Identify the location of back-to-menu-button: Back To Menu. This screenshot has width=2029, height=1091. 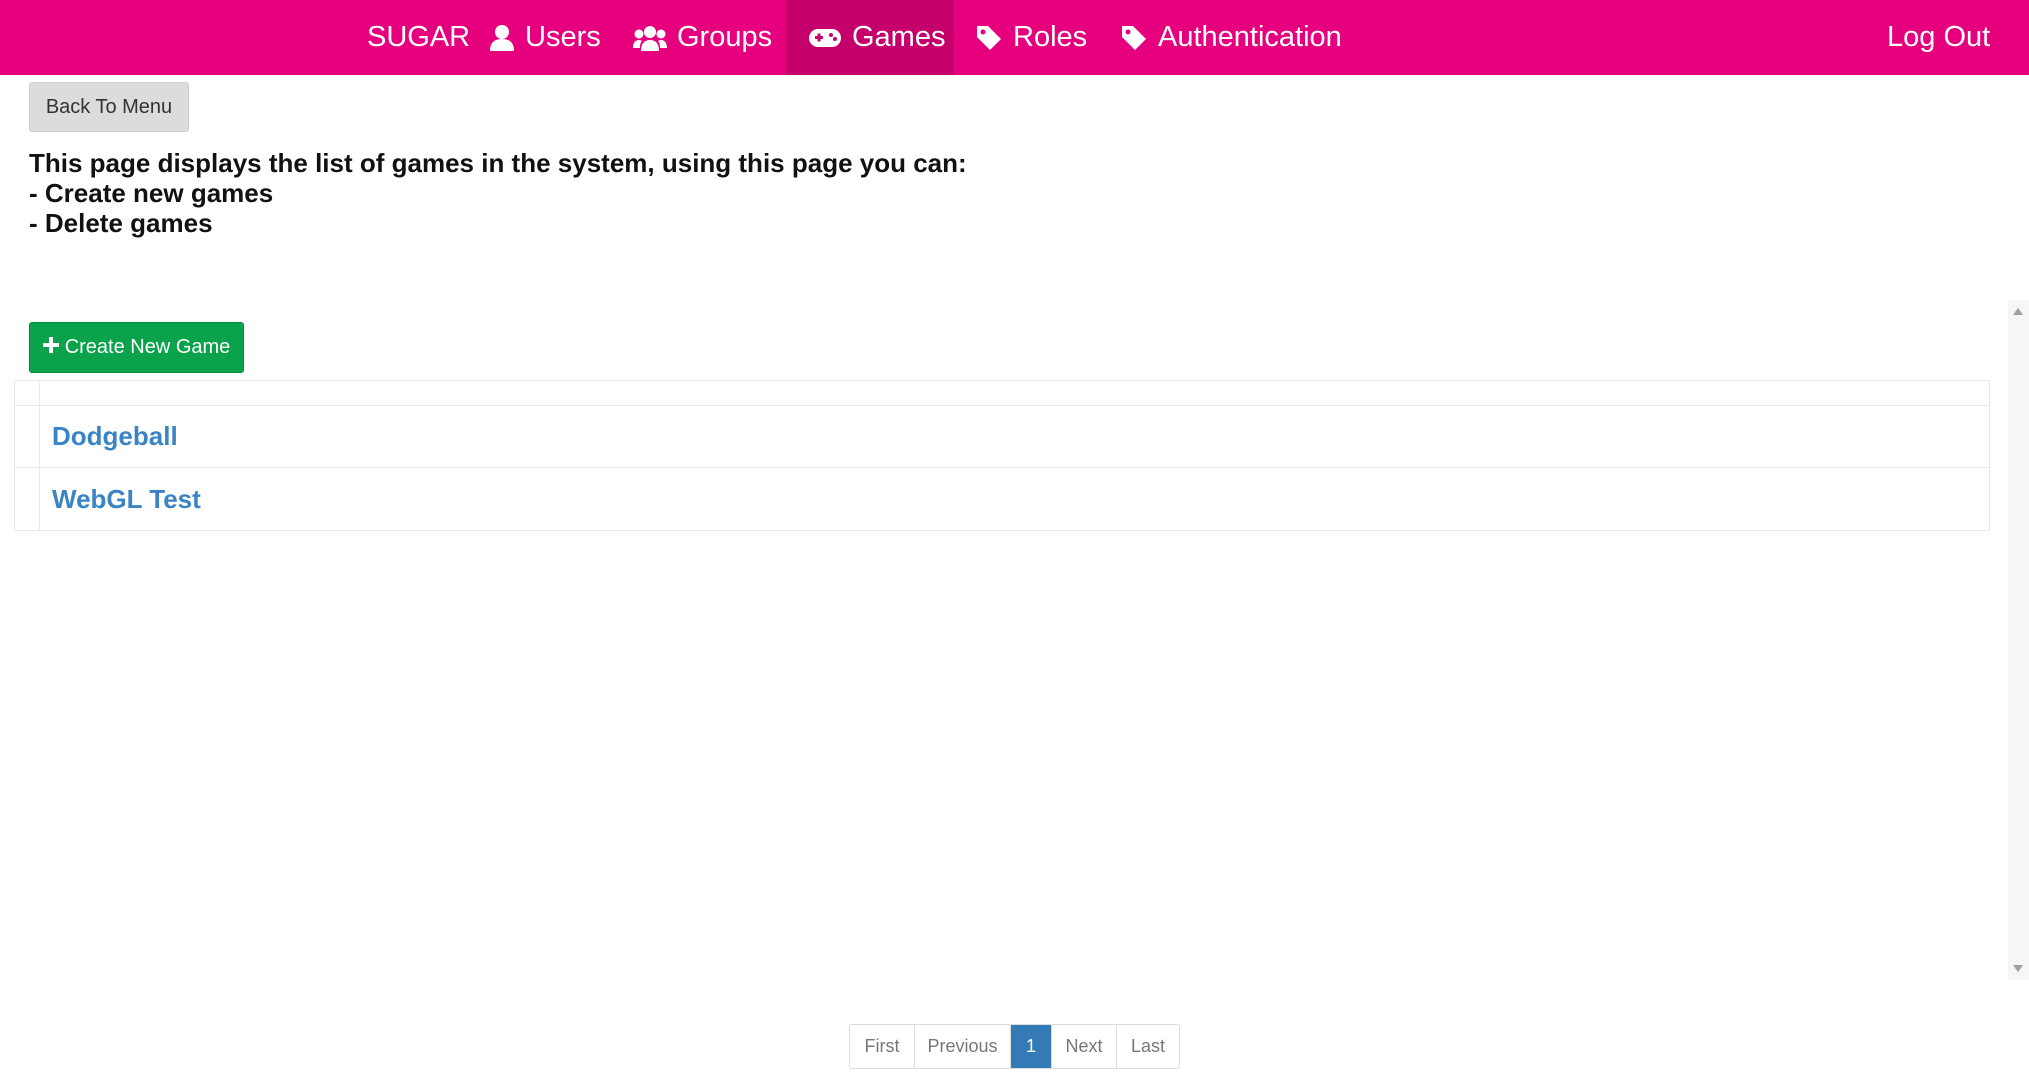
(109, 107).